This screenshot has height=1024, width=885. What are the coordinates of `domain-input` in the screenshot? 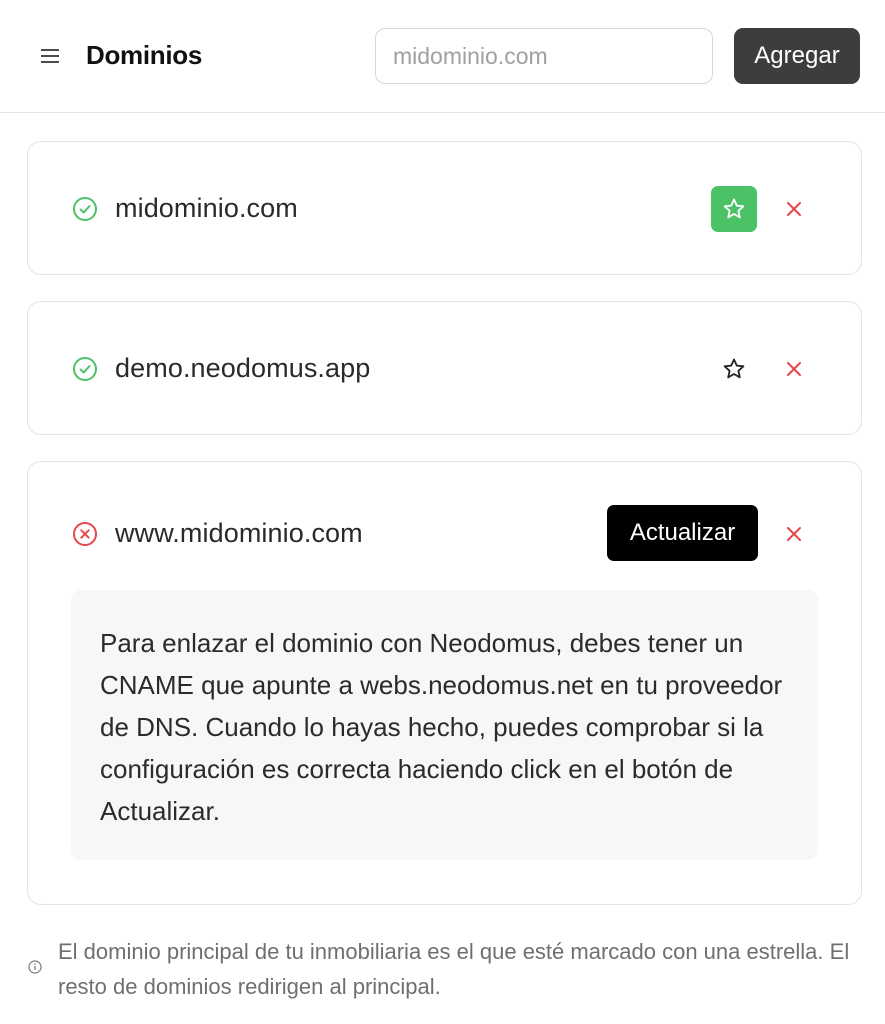 It's located at (544, 56).